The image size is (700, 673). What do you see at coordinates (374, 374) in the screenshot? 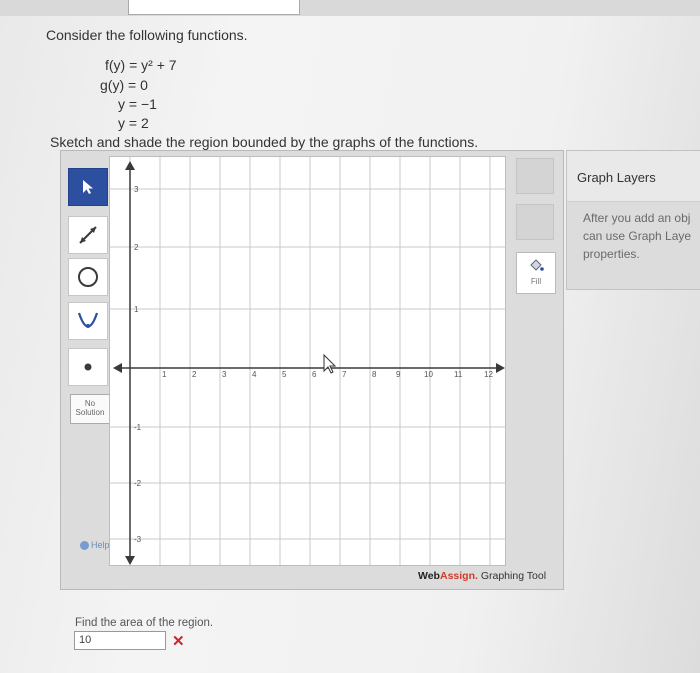
I see `x-tick: 8` at bounding box center [374, 374].